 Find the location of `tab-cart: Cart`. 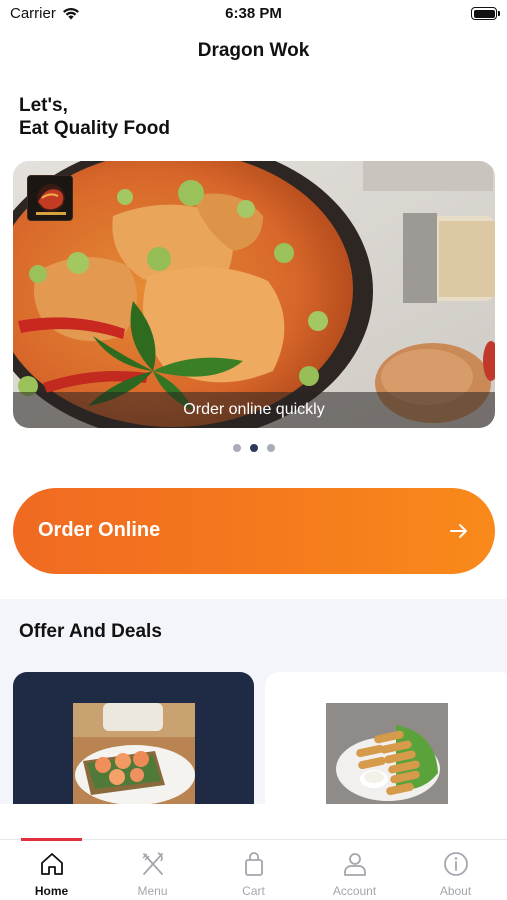

tab-cart: Cart is located at coordinates (253, 870).